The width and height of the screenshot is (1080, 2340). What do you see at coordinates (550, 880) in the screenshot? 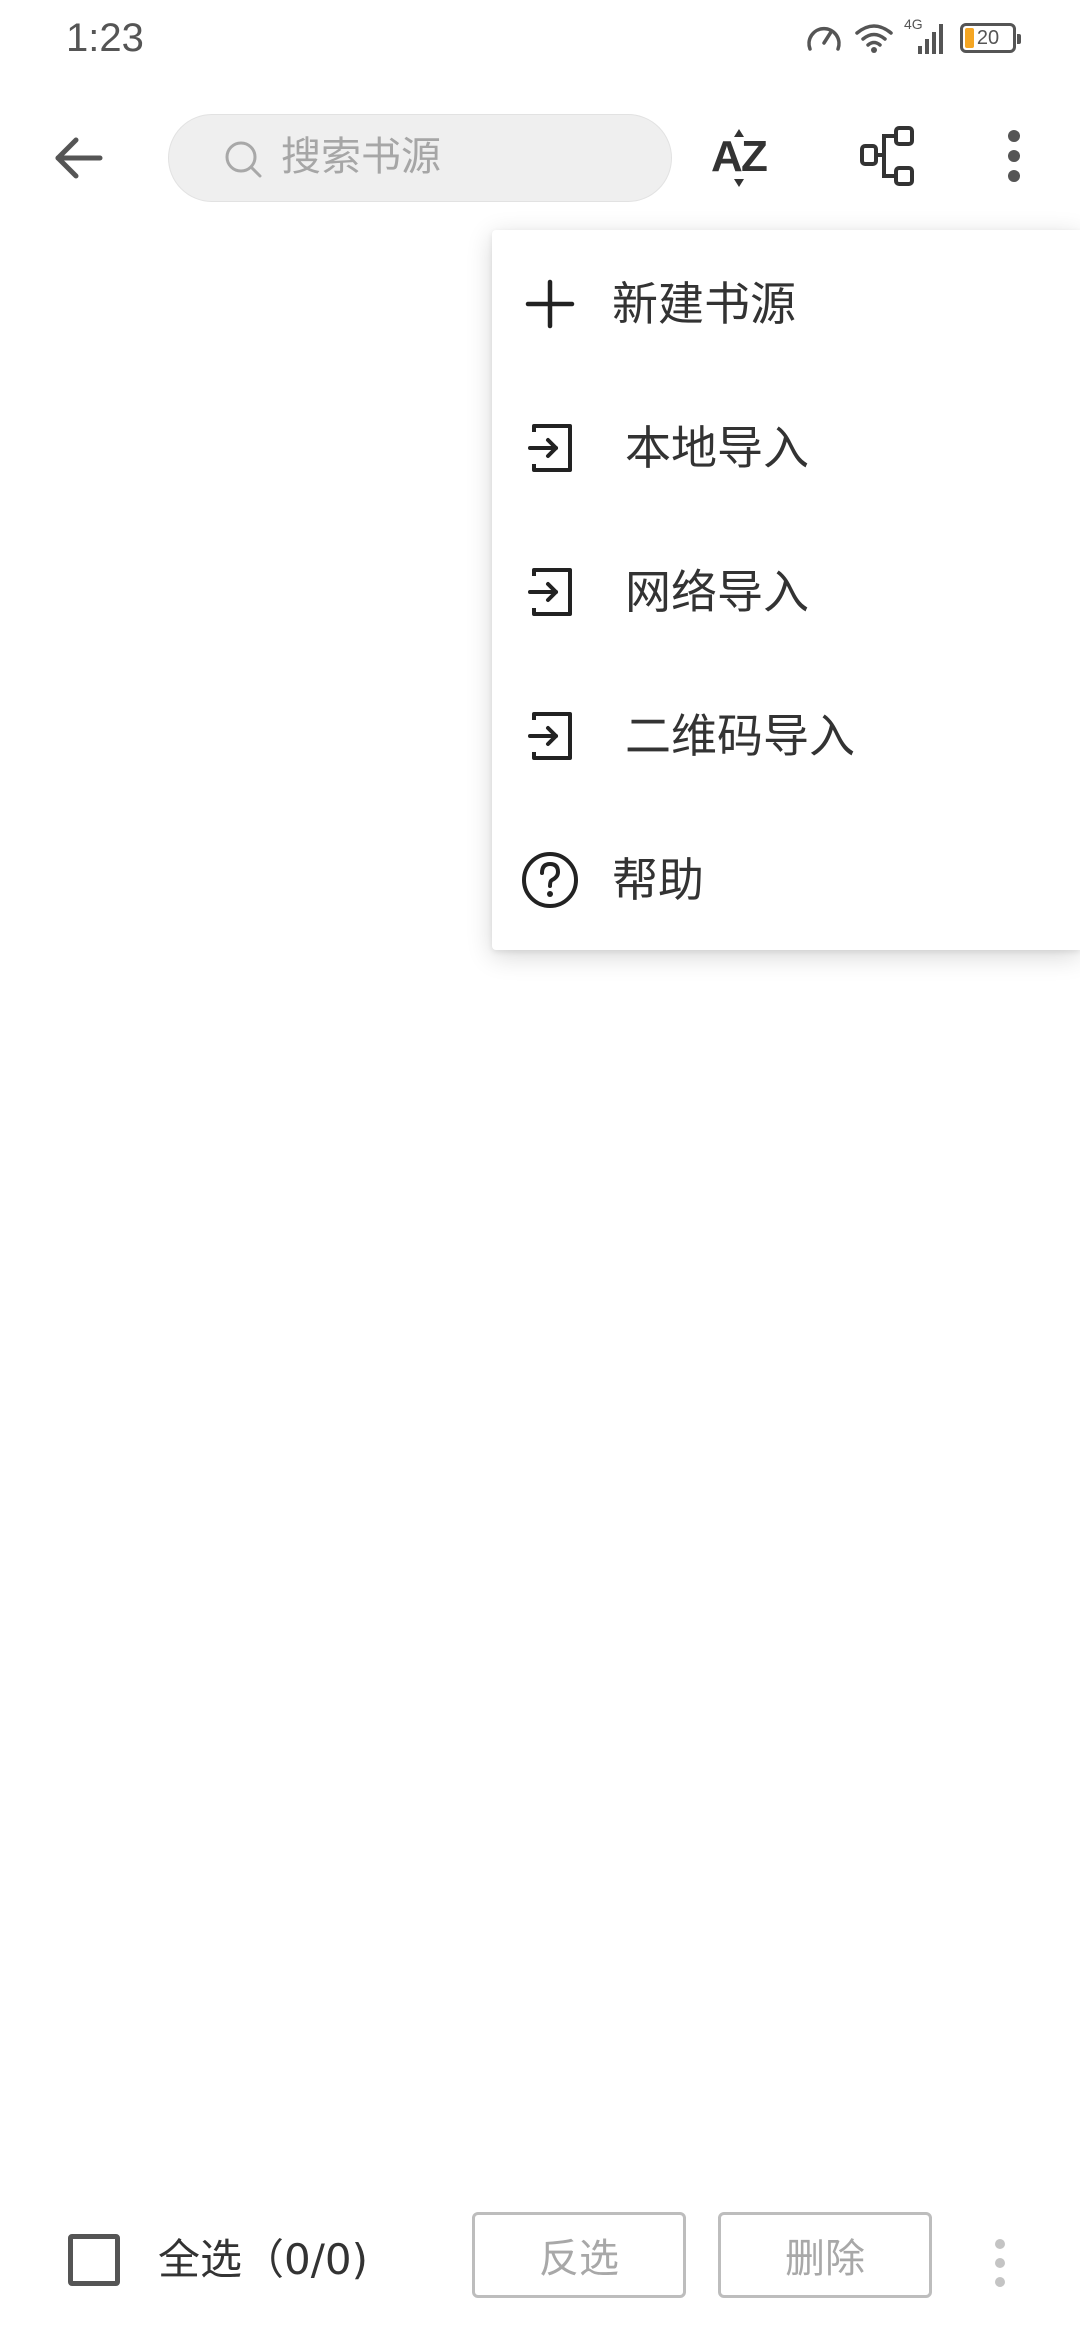
I see `help-circle-icon` at bounding box center [550, 880].